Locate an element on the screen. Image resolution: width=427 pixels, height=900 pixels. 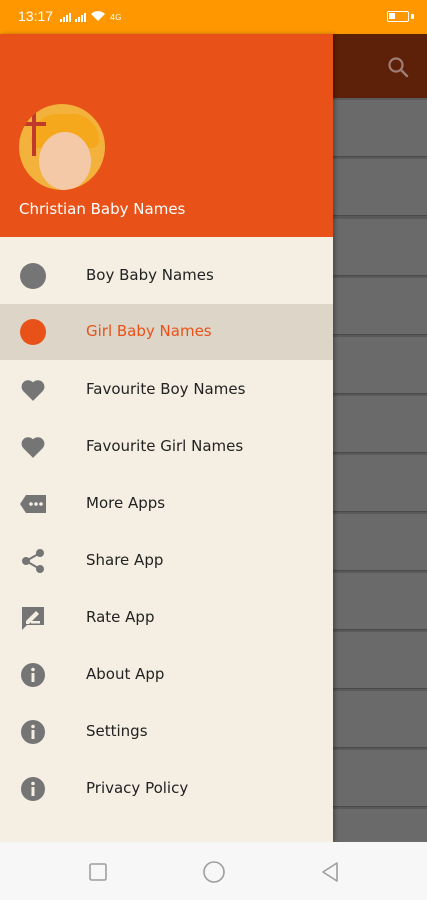
menu-item-settings: Settings is located at coordinates (166, 732).